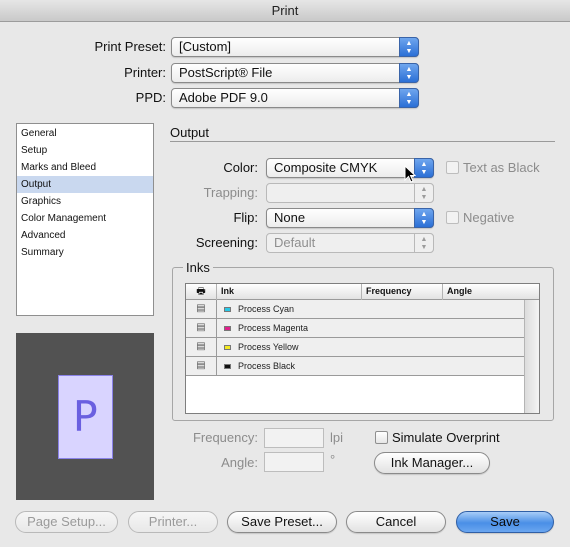 This screenshot has height=547, width=570. I want to click on printer-popup: PostScript® File ▲ ▼, so click(295, 73).